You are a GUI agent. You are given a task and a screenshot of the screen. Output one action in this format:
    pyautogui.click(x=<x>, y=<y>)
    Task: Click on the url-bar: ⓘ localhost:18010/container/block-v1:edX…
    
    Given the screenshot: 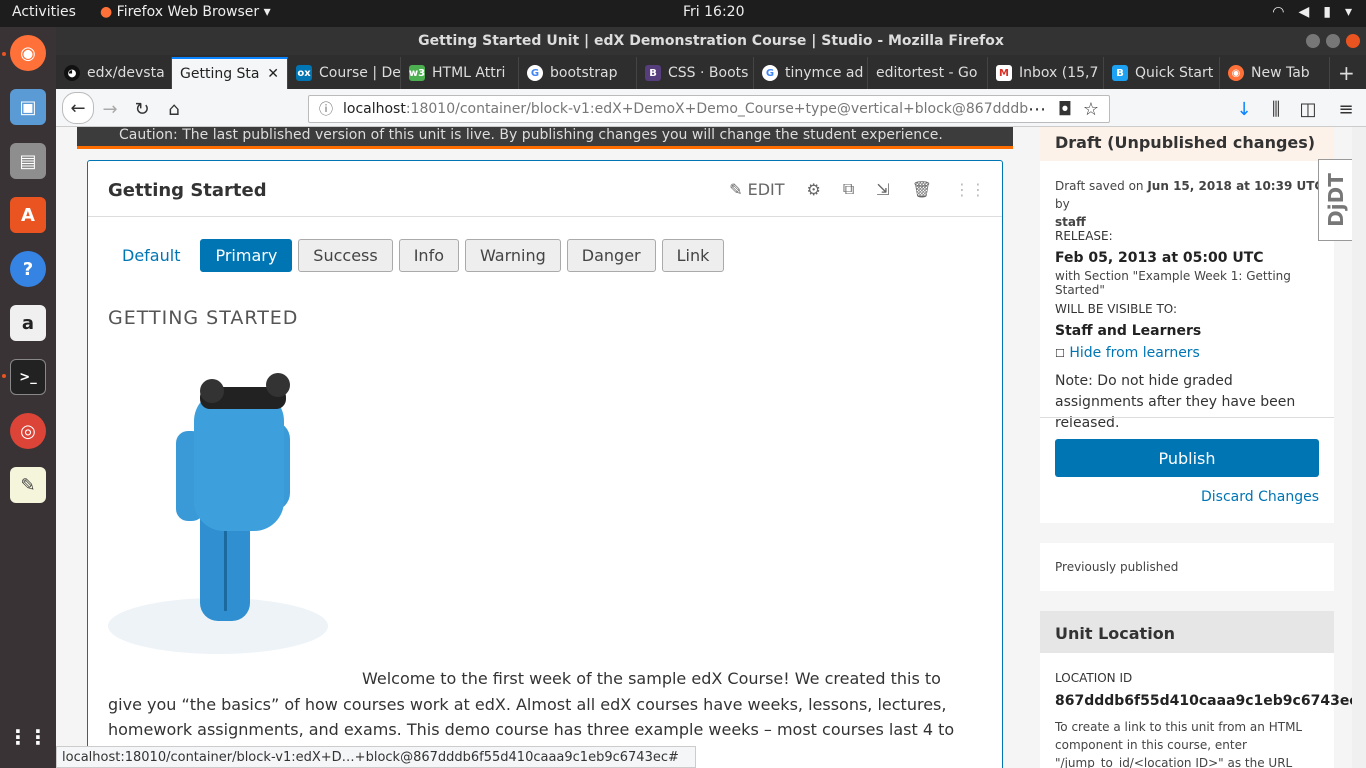 What is the action you would take?
    pyautogui.click(x=709, y=109)
    